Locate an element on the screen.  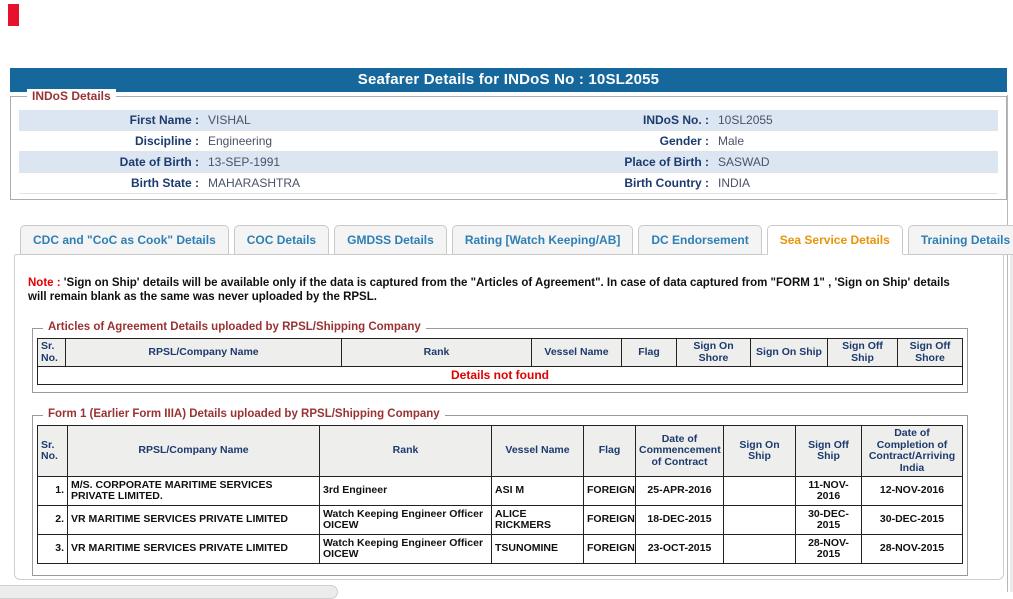
tab-rating-watch-keeping-ab: Rating [Watch Keeping/AB] is located at coordinates (542, 240).